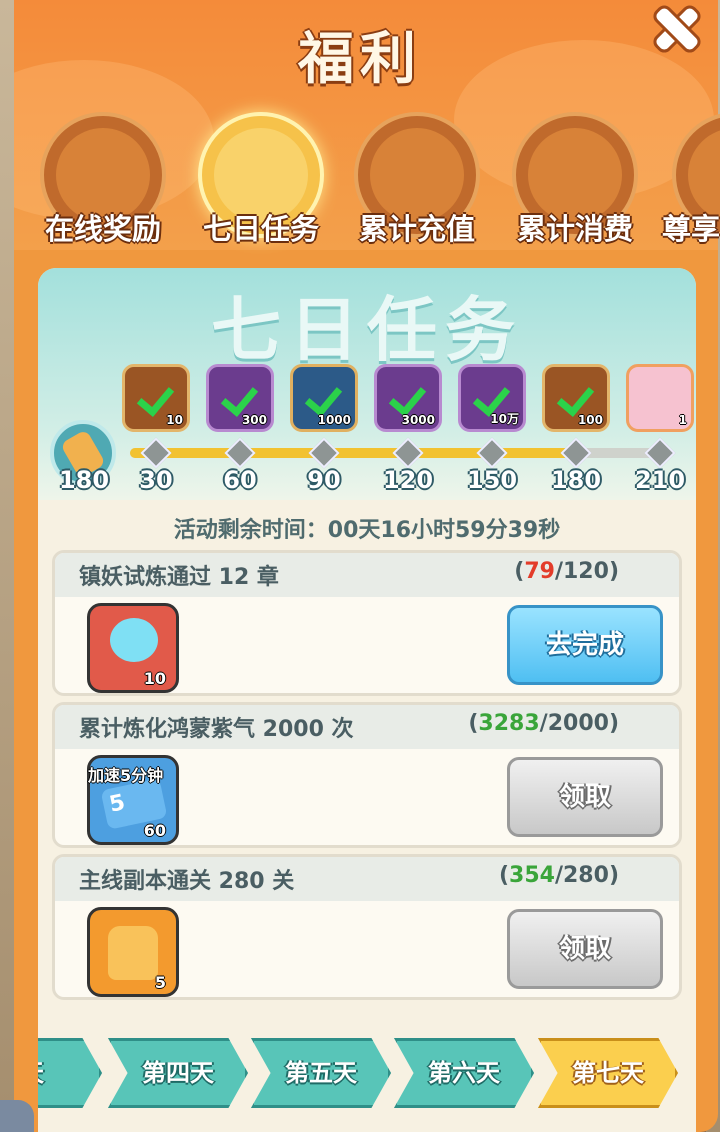 This screenshot has width=720, height=1132. What do you see at coordinates (690, 180) in the screenshot?
I see `tab-vip: 尊享` at bounding box center [690, 180].